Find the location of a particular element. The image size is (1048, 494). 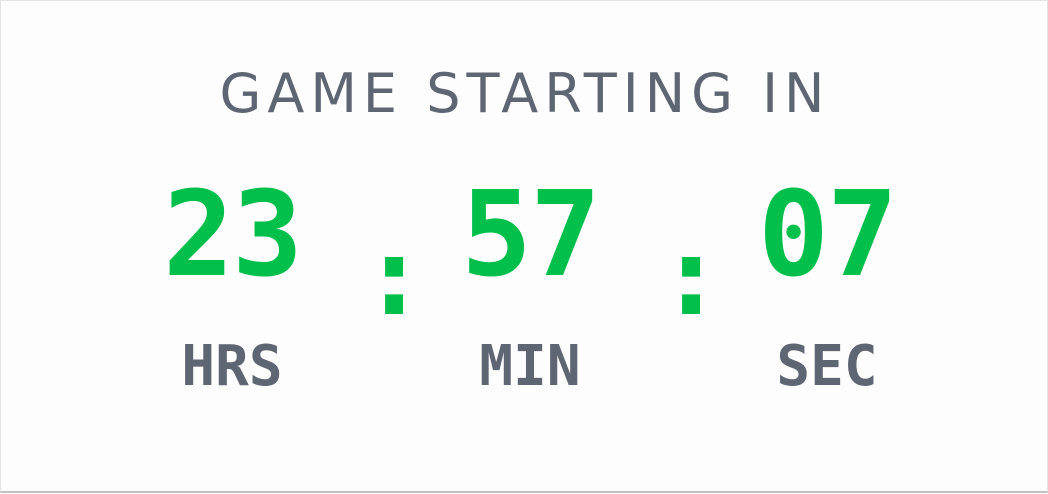

hours-label: HRS is located at coordinates (232, 366).